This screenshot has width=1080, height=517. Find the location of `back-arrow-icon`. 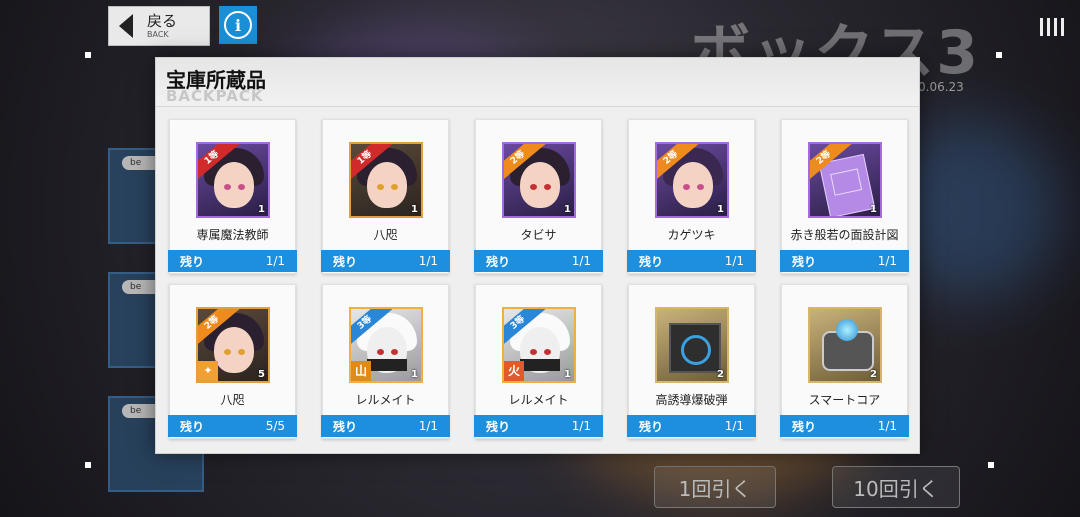

back-arrow-icon is located at coordinates (126, 26).